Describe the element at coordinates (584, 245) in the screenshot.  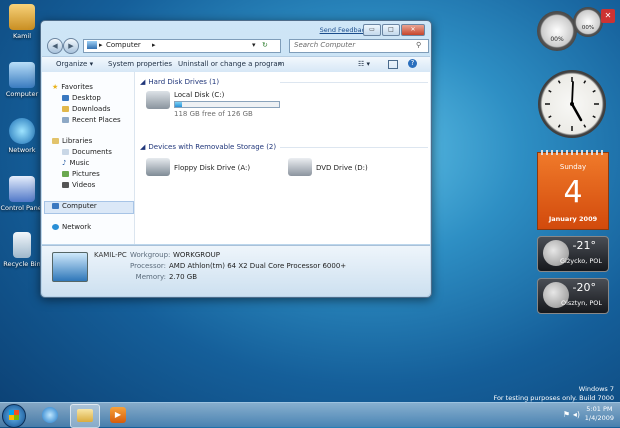
I see `weather-temperature: -21°` at that location.